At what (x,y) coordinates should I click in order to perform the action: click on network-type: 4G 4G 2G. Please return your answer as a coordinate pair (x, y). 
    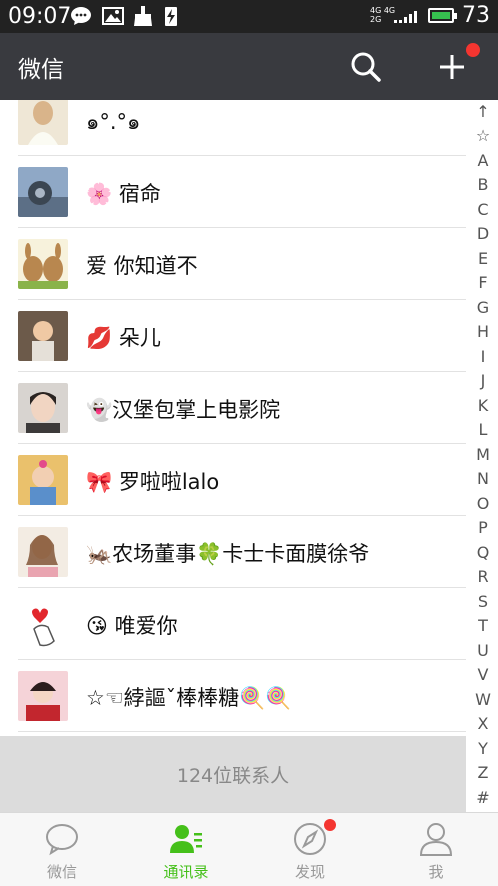
    Looking at the image, I should click on (383, 15).